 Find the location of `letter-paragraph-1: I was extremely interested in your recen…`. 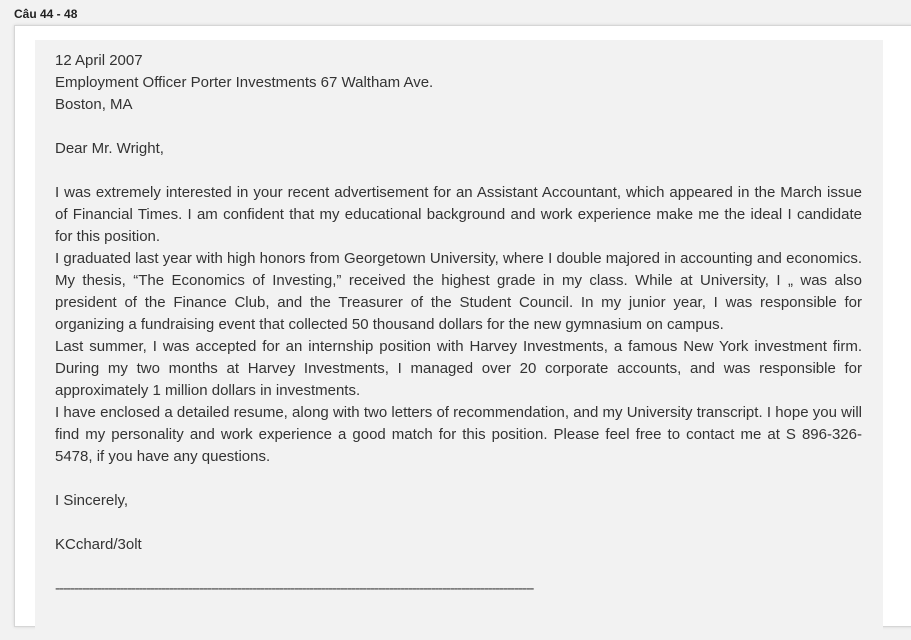

letter-paragraph-1: I was extremely interested in your recen… is located at coordinates (458, 214).